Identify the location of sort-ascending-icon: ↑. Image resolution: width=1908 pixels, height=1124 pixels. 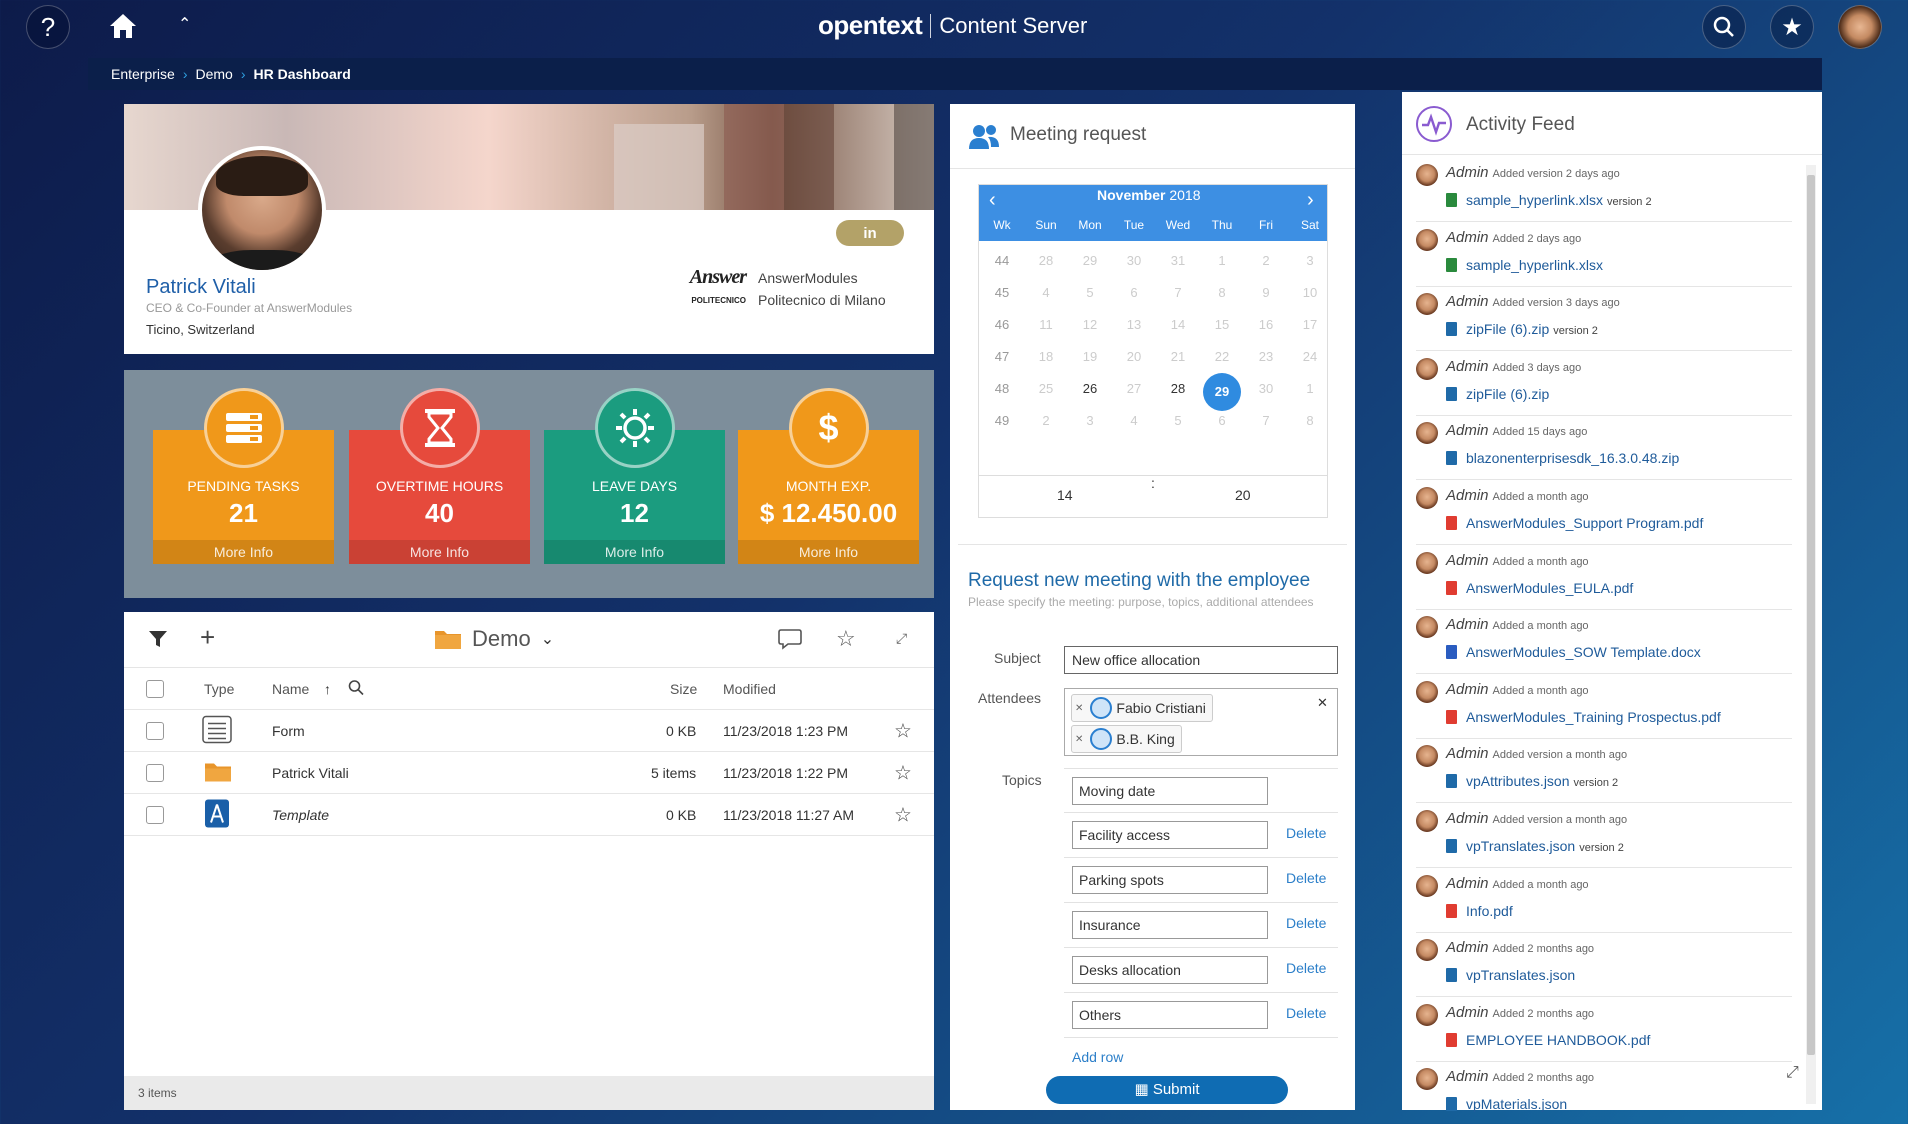
(327, 689).